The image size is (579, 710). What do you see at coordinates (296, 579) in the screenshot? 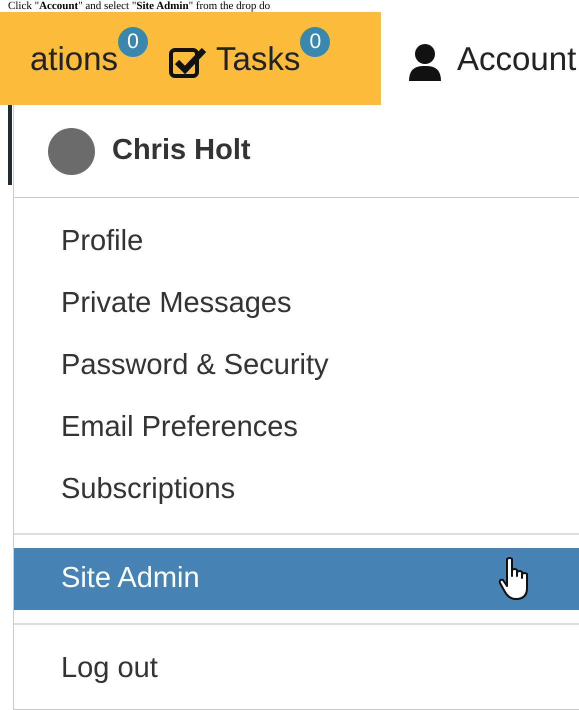
I see `menu-item: Site Admin` at bounding box center [296, 579].